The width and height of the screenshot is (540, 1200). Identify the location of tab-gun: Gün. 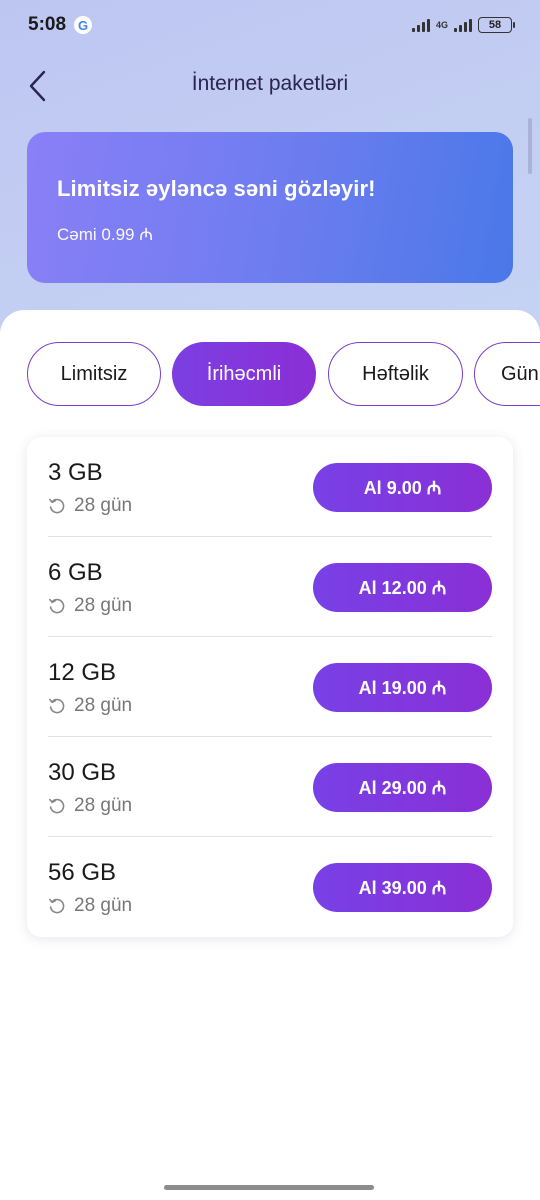
(507, 374).